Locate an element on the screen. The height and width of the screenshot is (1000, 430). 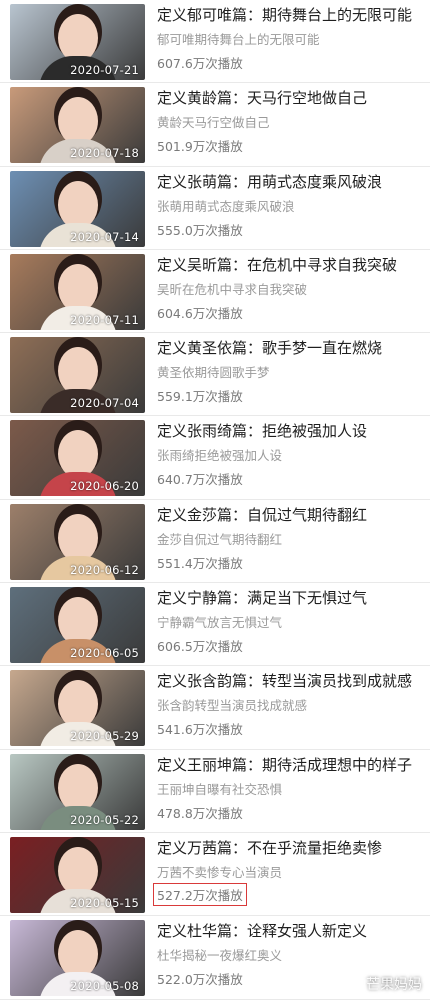
view-count: 522.0万次播放 is located at coordinates (200, 980).